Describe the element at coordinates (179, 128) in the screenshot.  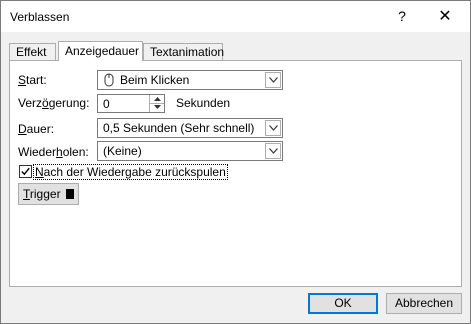
I see `duration-value: 0,5 Sekunden (Sehr schnell)` at that location.